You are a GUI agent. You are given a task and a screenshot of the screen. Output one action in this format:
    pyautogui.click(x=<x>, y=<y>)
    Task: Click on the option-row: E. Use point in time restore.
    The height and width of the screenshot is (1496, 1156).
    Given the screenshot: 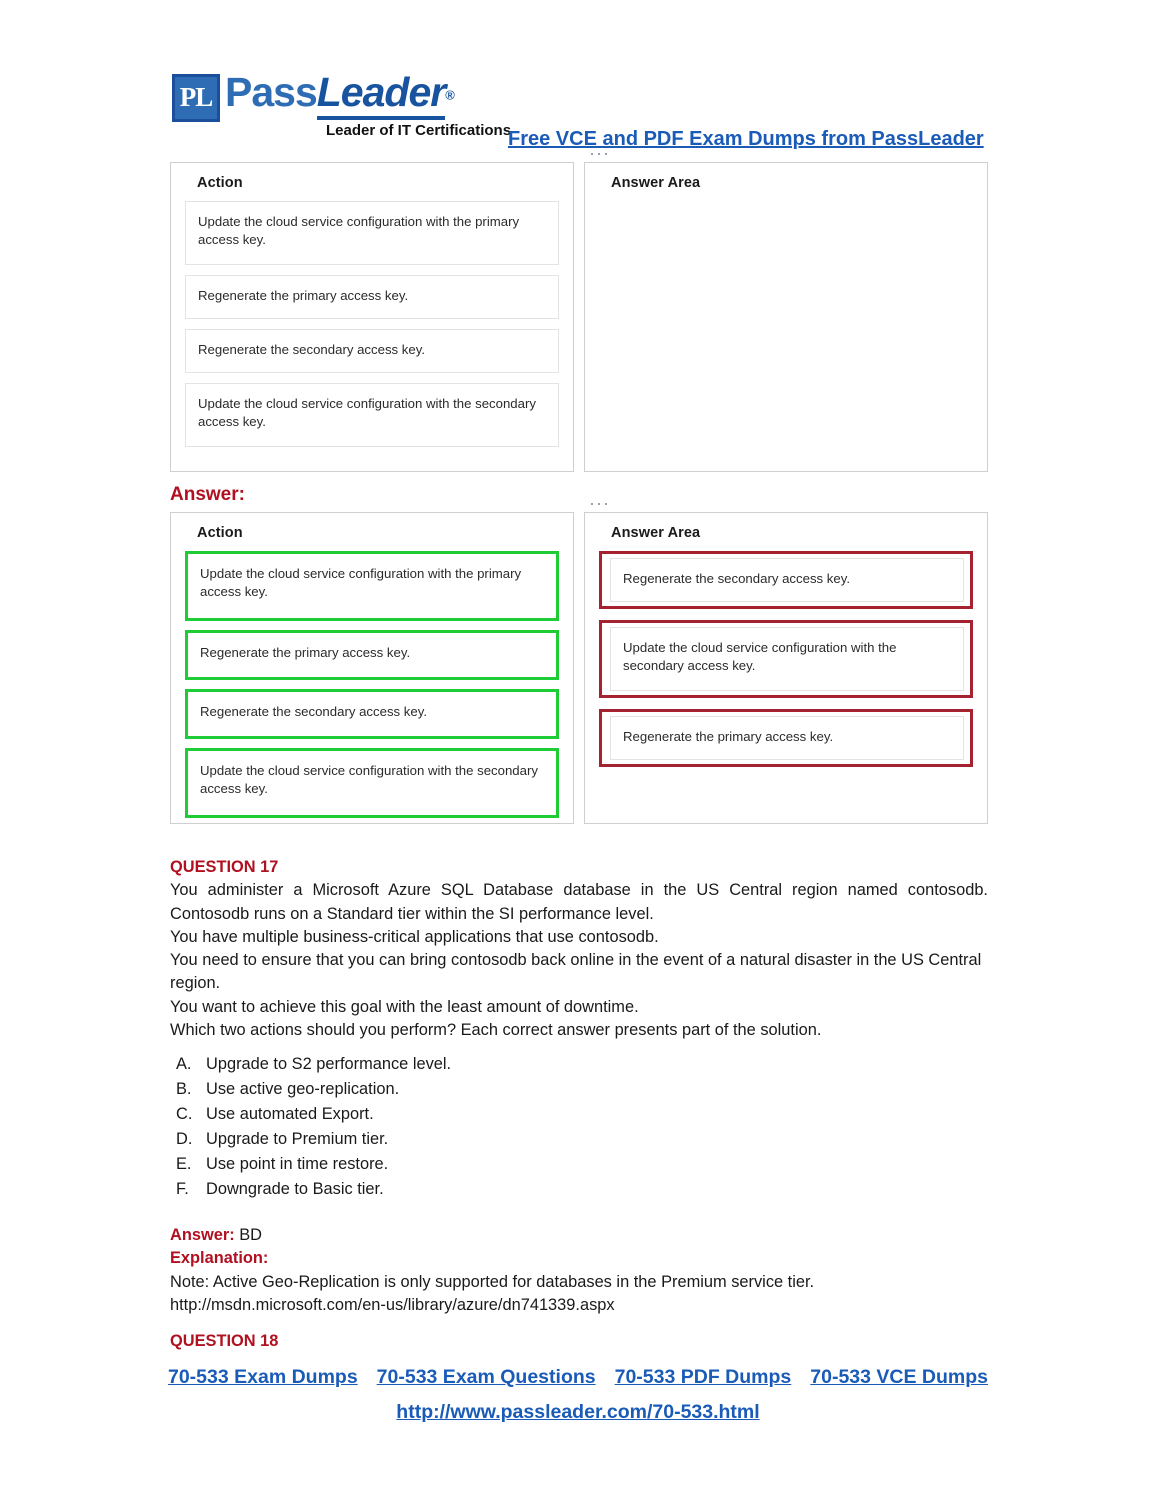 What is the action you would take?
    pyautogui.click(x=310, y=1164)
    